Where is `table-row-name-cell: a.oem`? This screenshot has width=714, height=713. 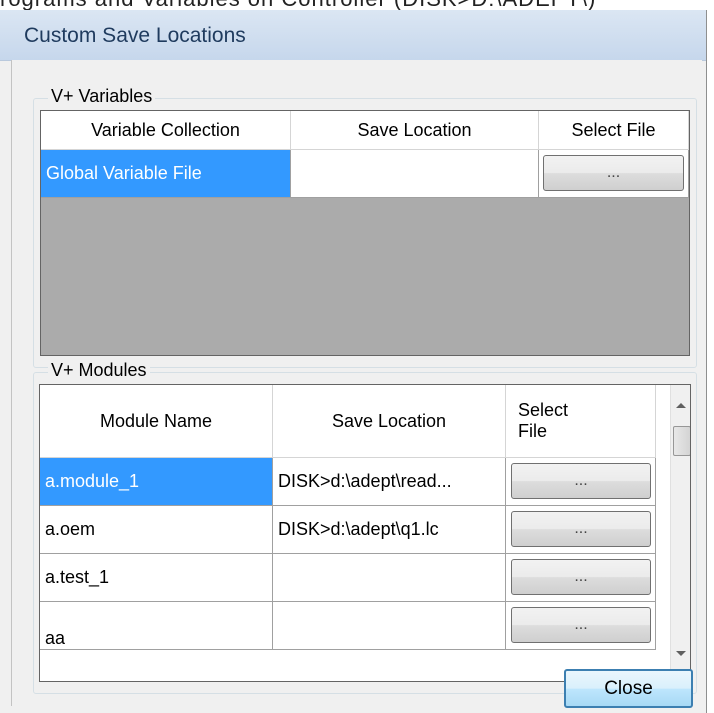
table-row-name-cell: a.oem is located at coordinates (156, 530).